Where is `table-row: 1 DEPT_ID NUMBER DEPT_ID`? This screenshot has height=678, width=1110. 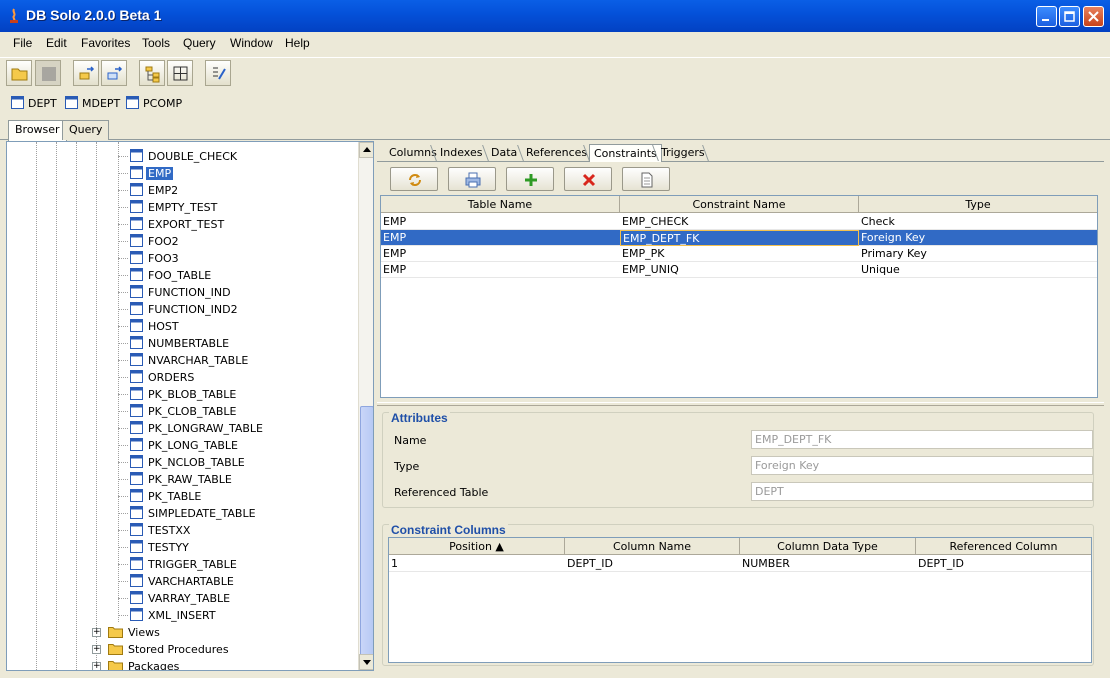
table-row: 1 DEPT_ID NUMBER DEPT_ID is located at coordinates (740, 564).